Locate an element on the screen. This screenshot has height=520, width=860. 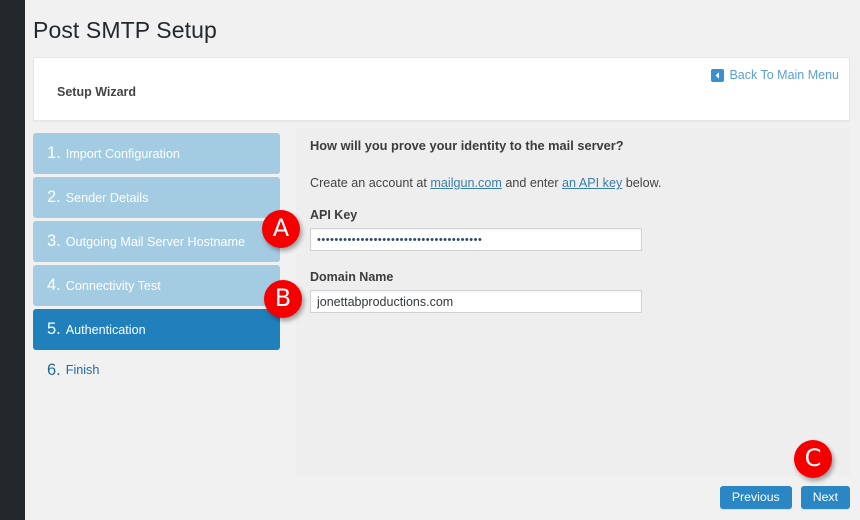
step-number: 4. is located at coordinates (54, 285).